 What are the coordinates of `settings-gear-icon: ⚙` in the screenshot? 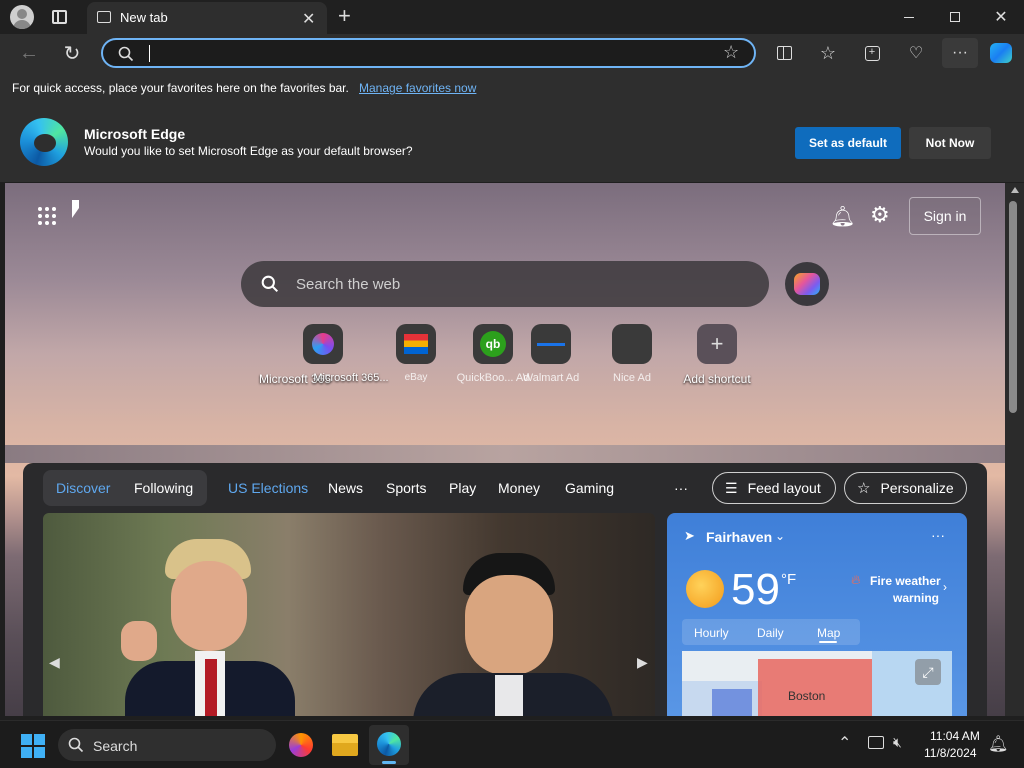 It's located at (880, 215).